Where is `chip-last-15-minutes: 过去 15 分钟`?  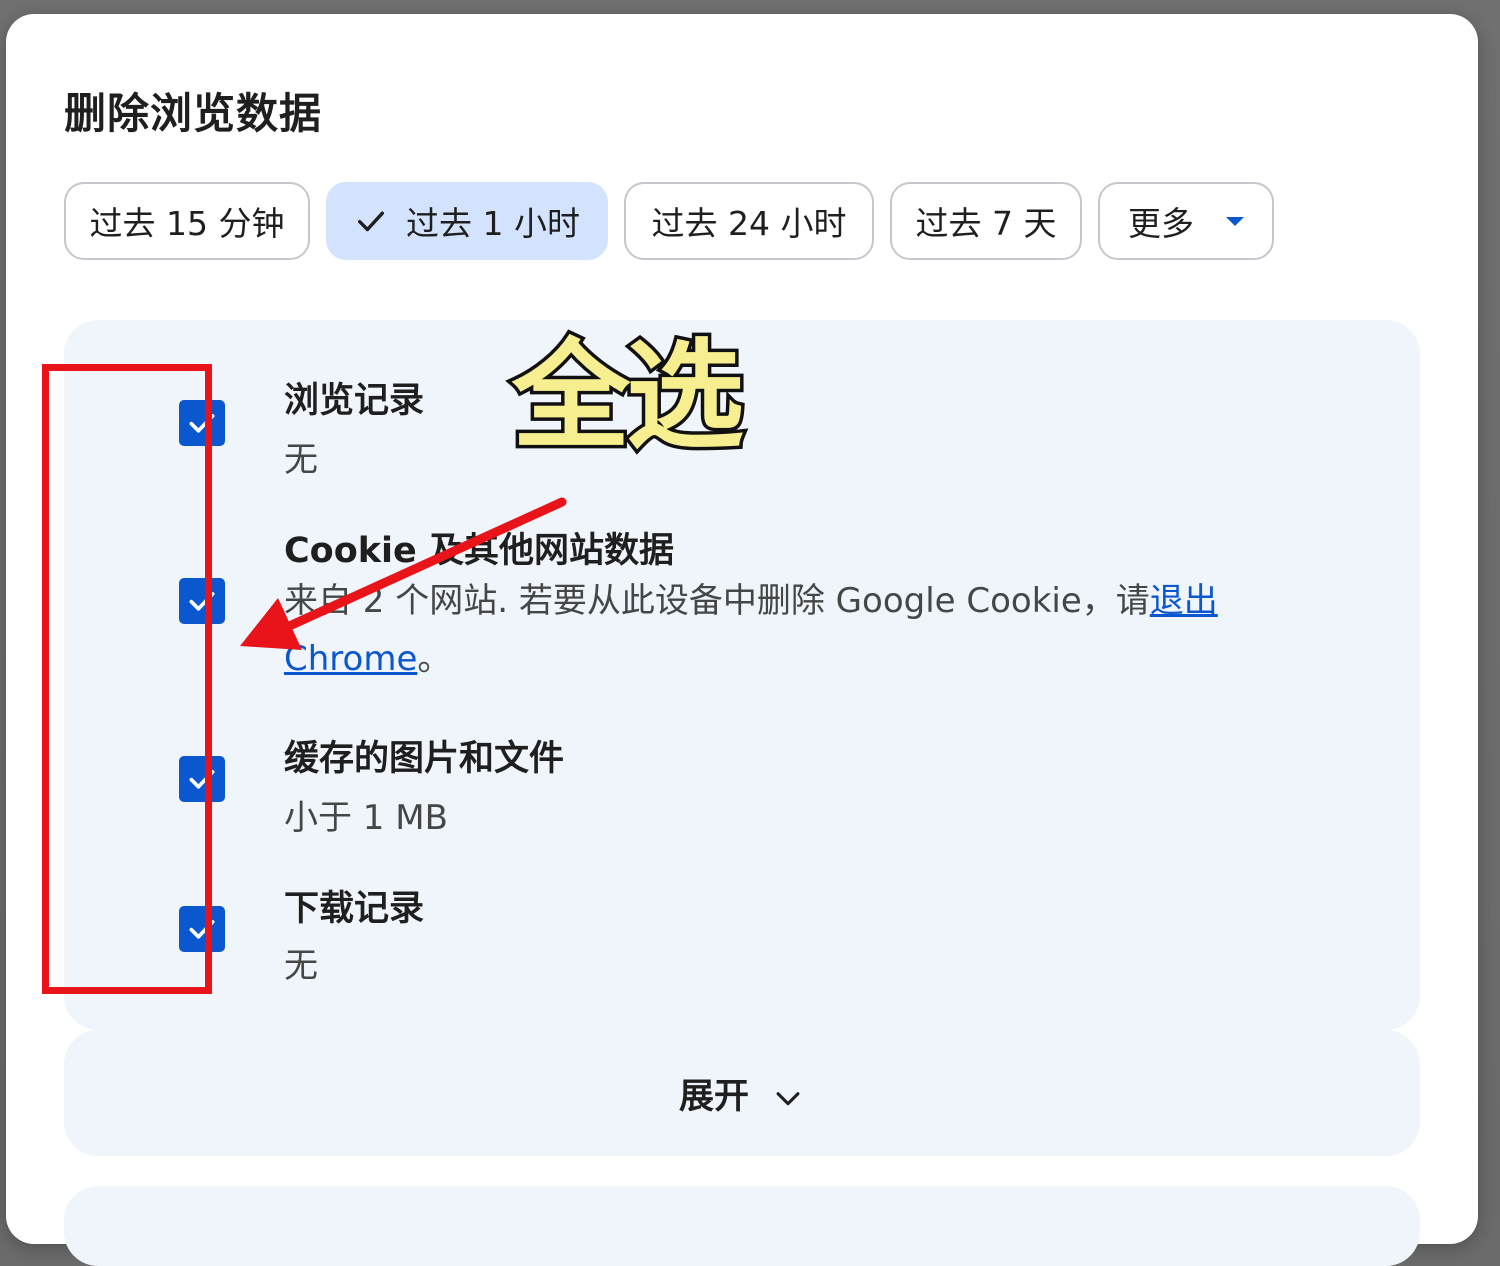 chip-last-15-minutes: 过去 15 分钟 is located at coordinates (187, 221).